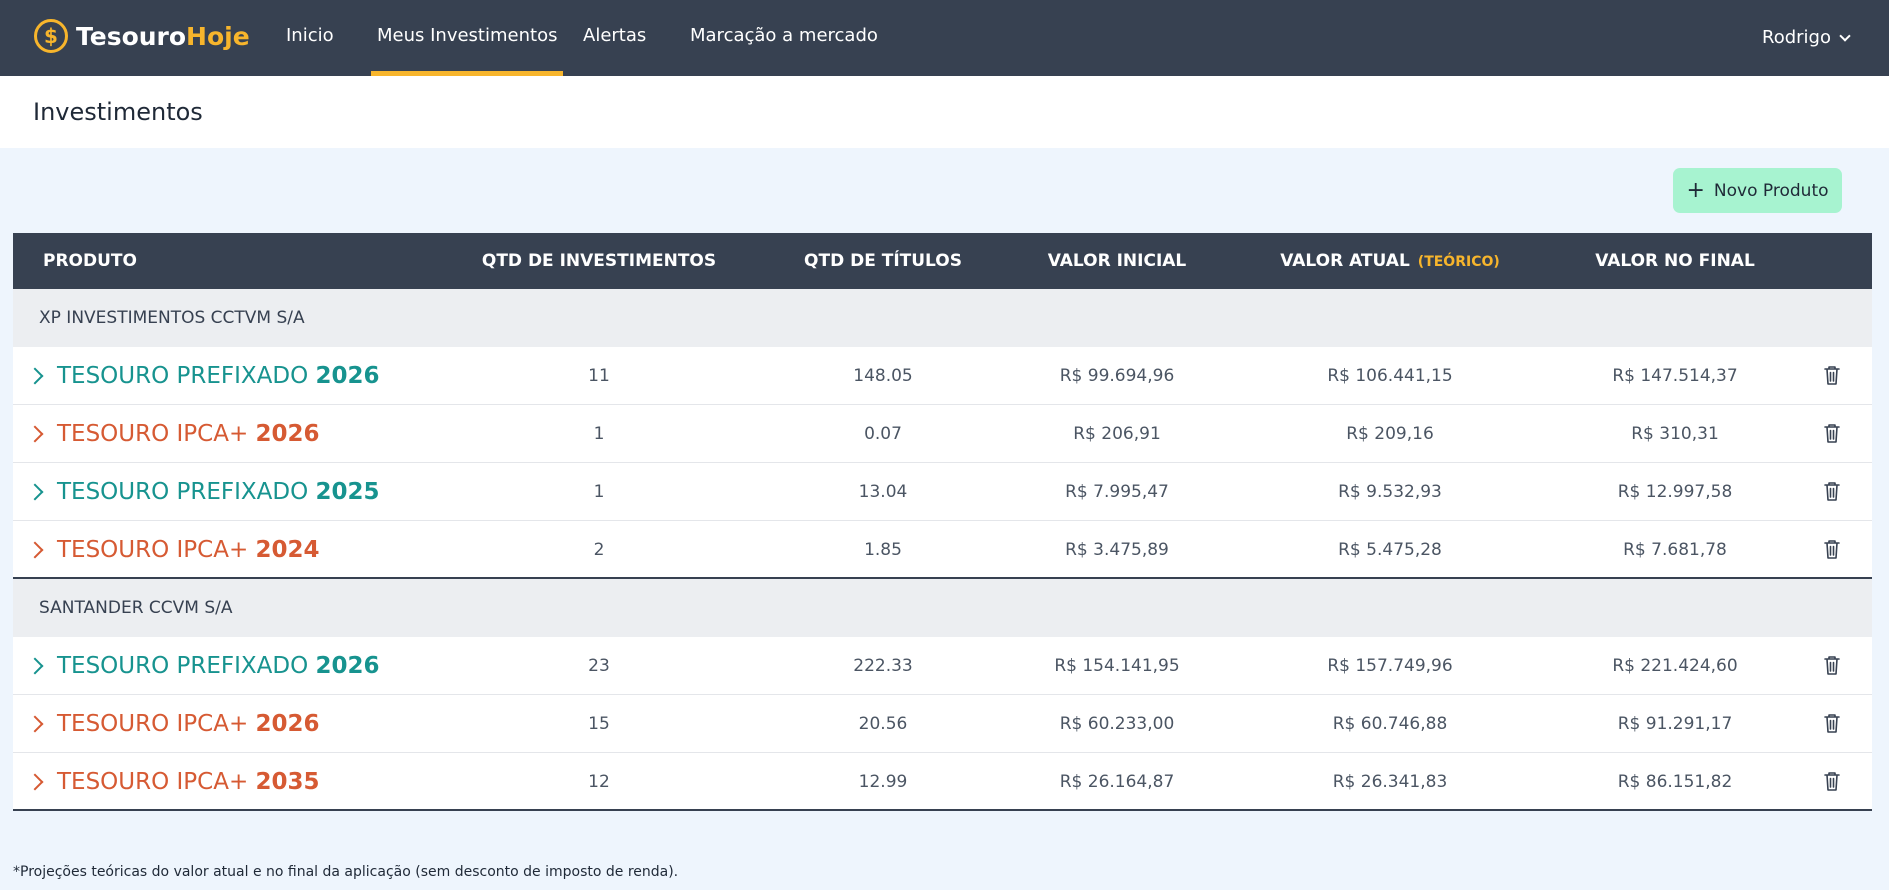  I want to click on cell-qtd-investimentos: 23, so click(599, 666).